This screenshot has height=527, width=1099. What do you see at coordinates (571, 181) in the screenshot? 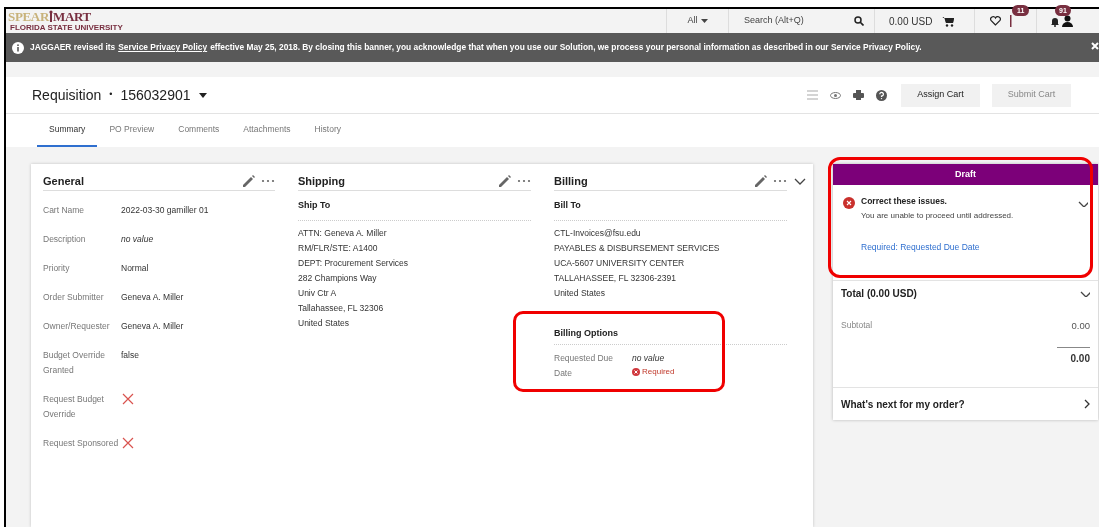
I see `section-title: Billing` at bounding box center [571, 181].